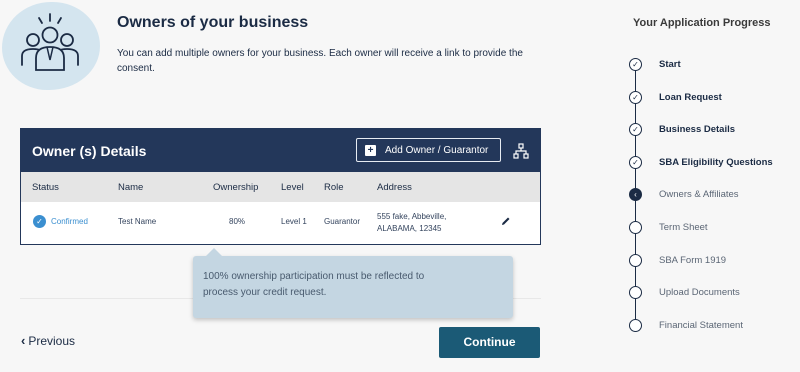 The image size is (800, 372). Describe the element at coordinates (334, 187) in the screenshot. I see `column-header-role: Role` at that location.